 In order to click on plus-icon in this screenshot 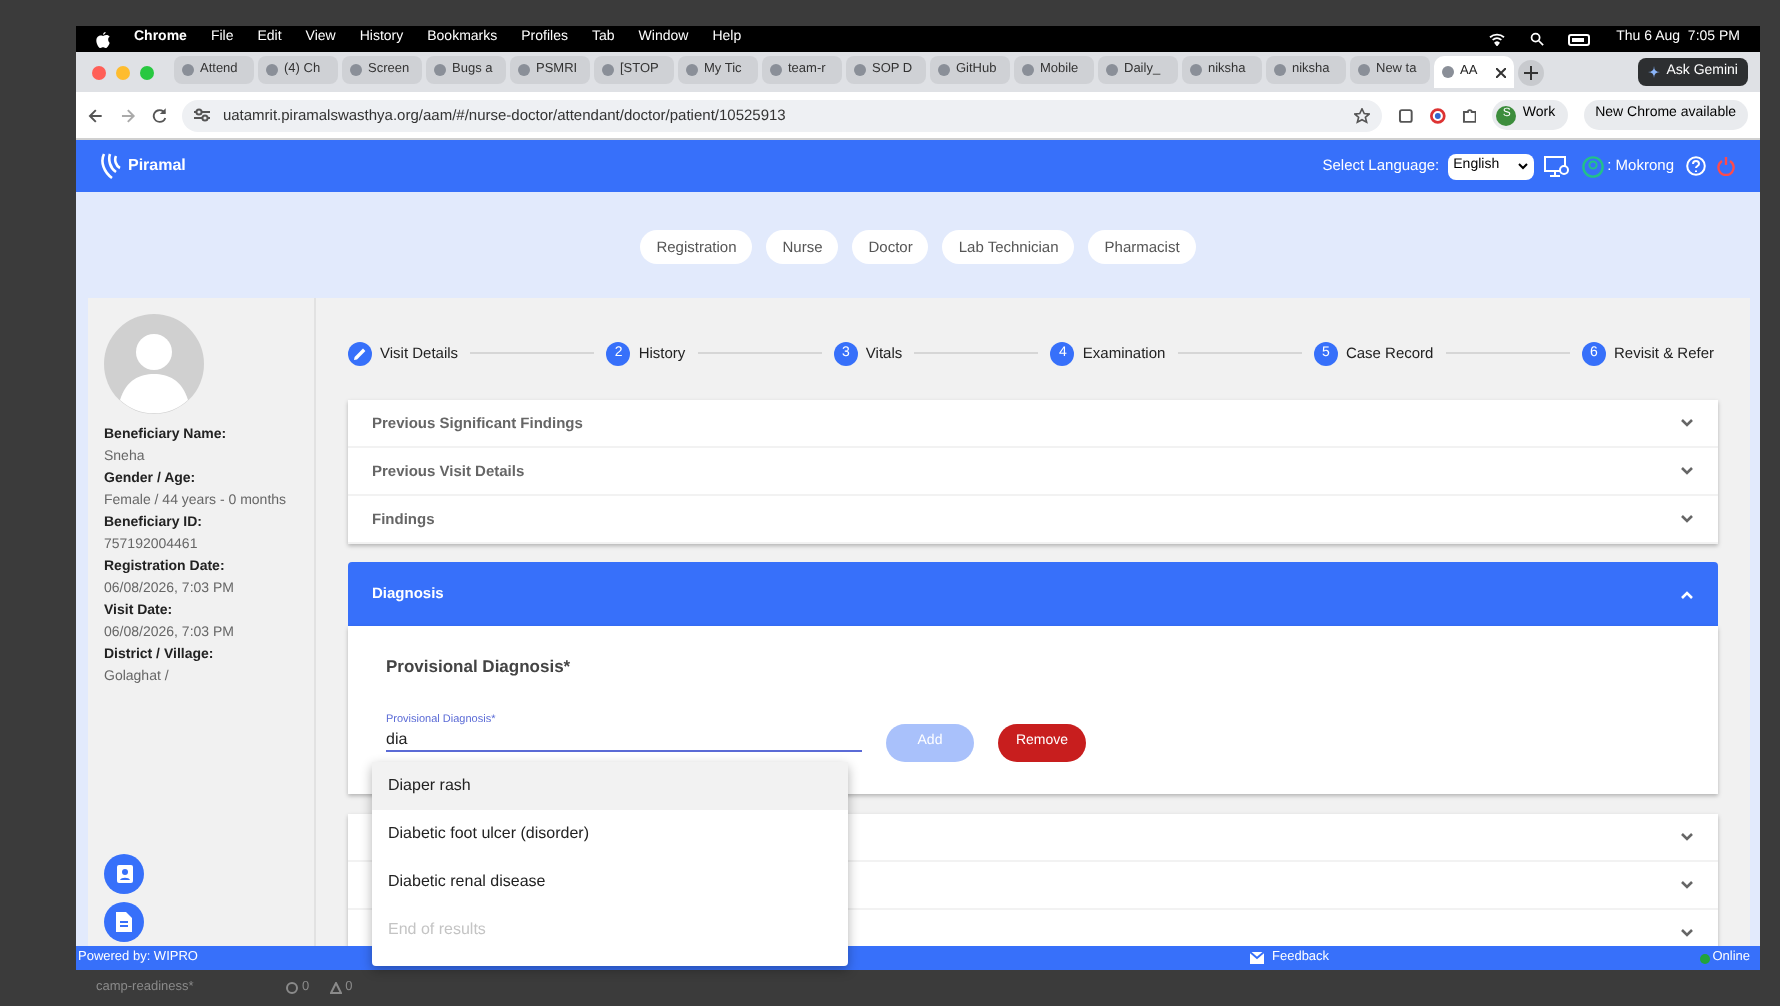, I will do `click(1531, 72)`.